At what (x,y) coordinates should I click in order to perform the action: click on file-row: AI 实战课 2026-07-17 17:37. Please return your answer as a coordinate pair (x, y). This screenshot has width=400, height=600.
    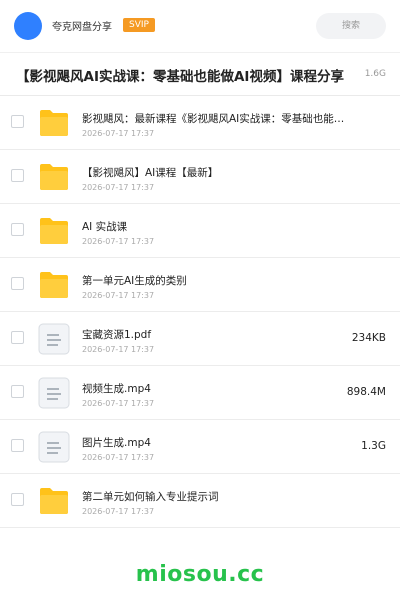
    Looking at the image, I should click on (200, 231).